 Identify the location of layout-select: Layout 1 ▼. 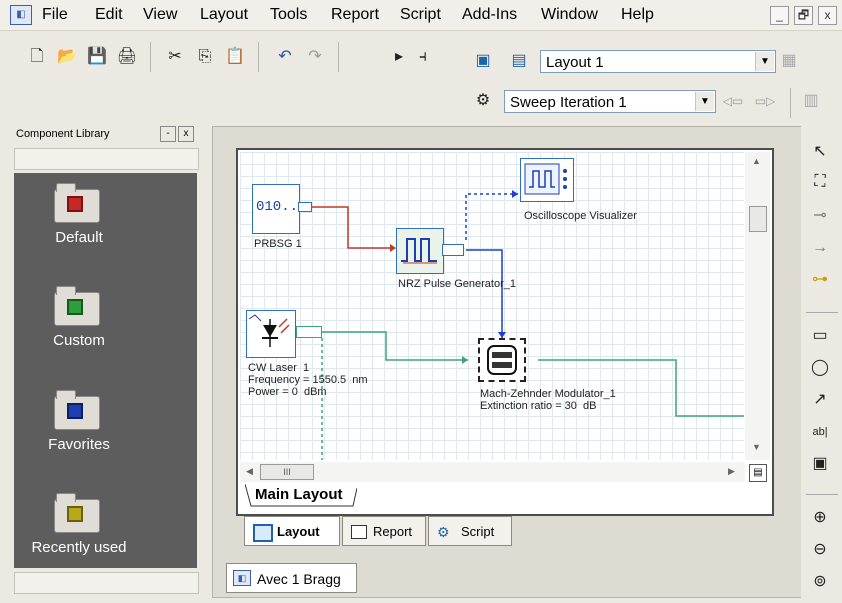
(658, 61).